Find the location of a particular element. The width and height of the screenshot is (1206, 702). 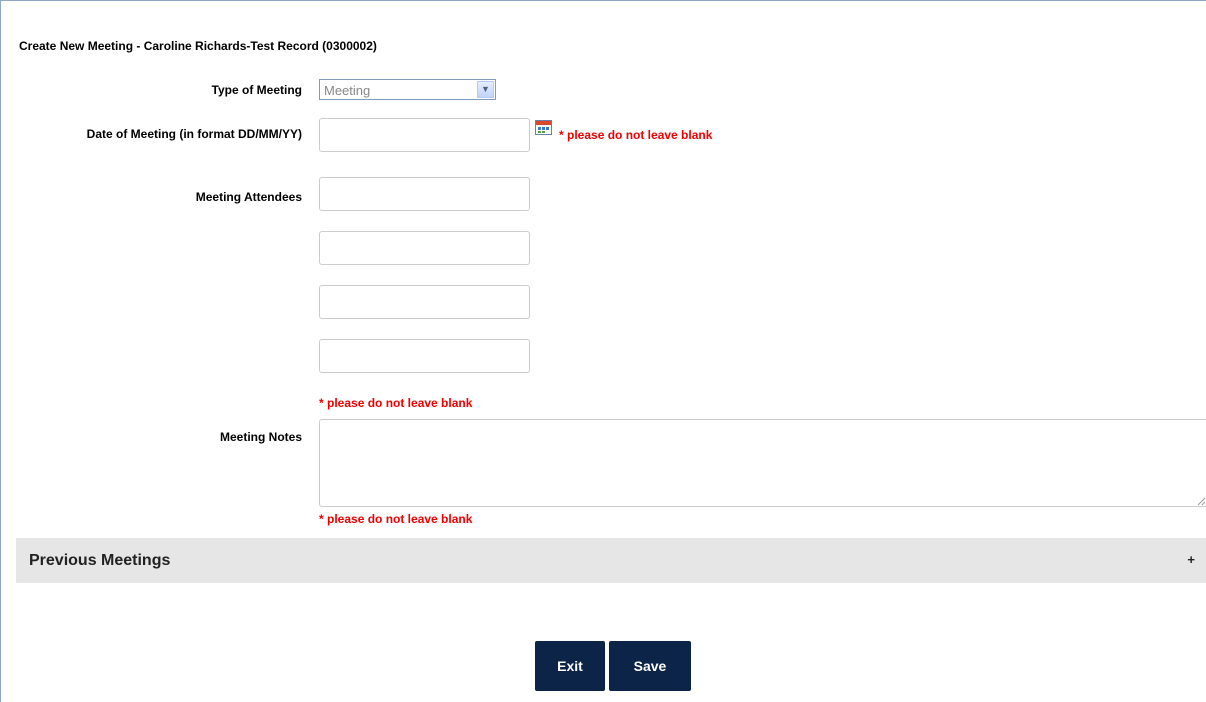

type-of-meeting-value: Meeting is located at coordinates (347, 90).